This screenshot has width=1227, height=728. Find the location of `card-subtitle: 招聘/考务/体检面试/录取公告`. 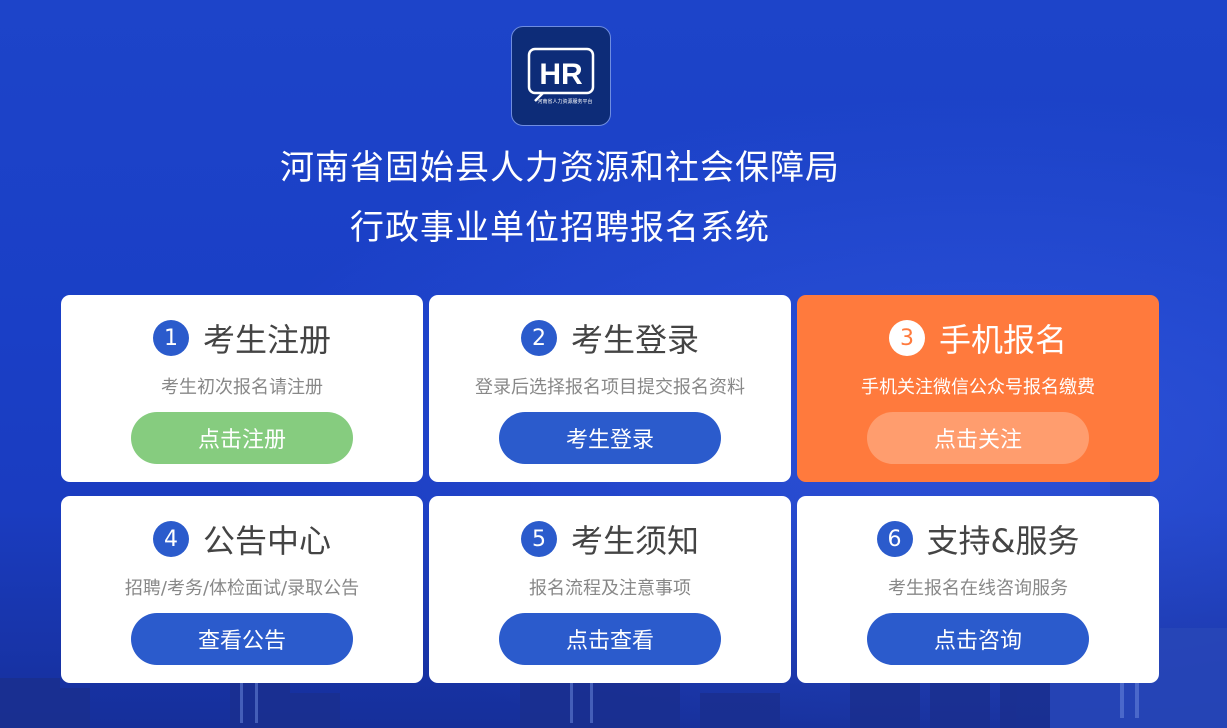

card-subtitle: 招聘/考务/体检面试/录取公告 is located at coordinates (242, 588).